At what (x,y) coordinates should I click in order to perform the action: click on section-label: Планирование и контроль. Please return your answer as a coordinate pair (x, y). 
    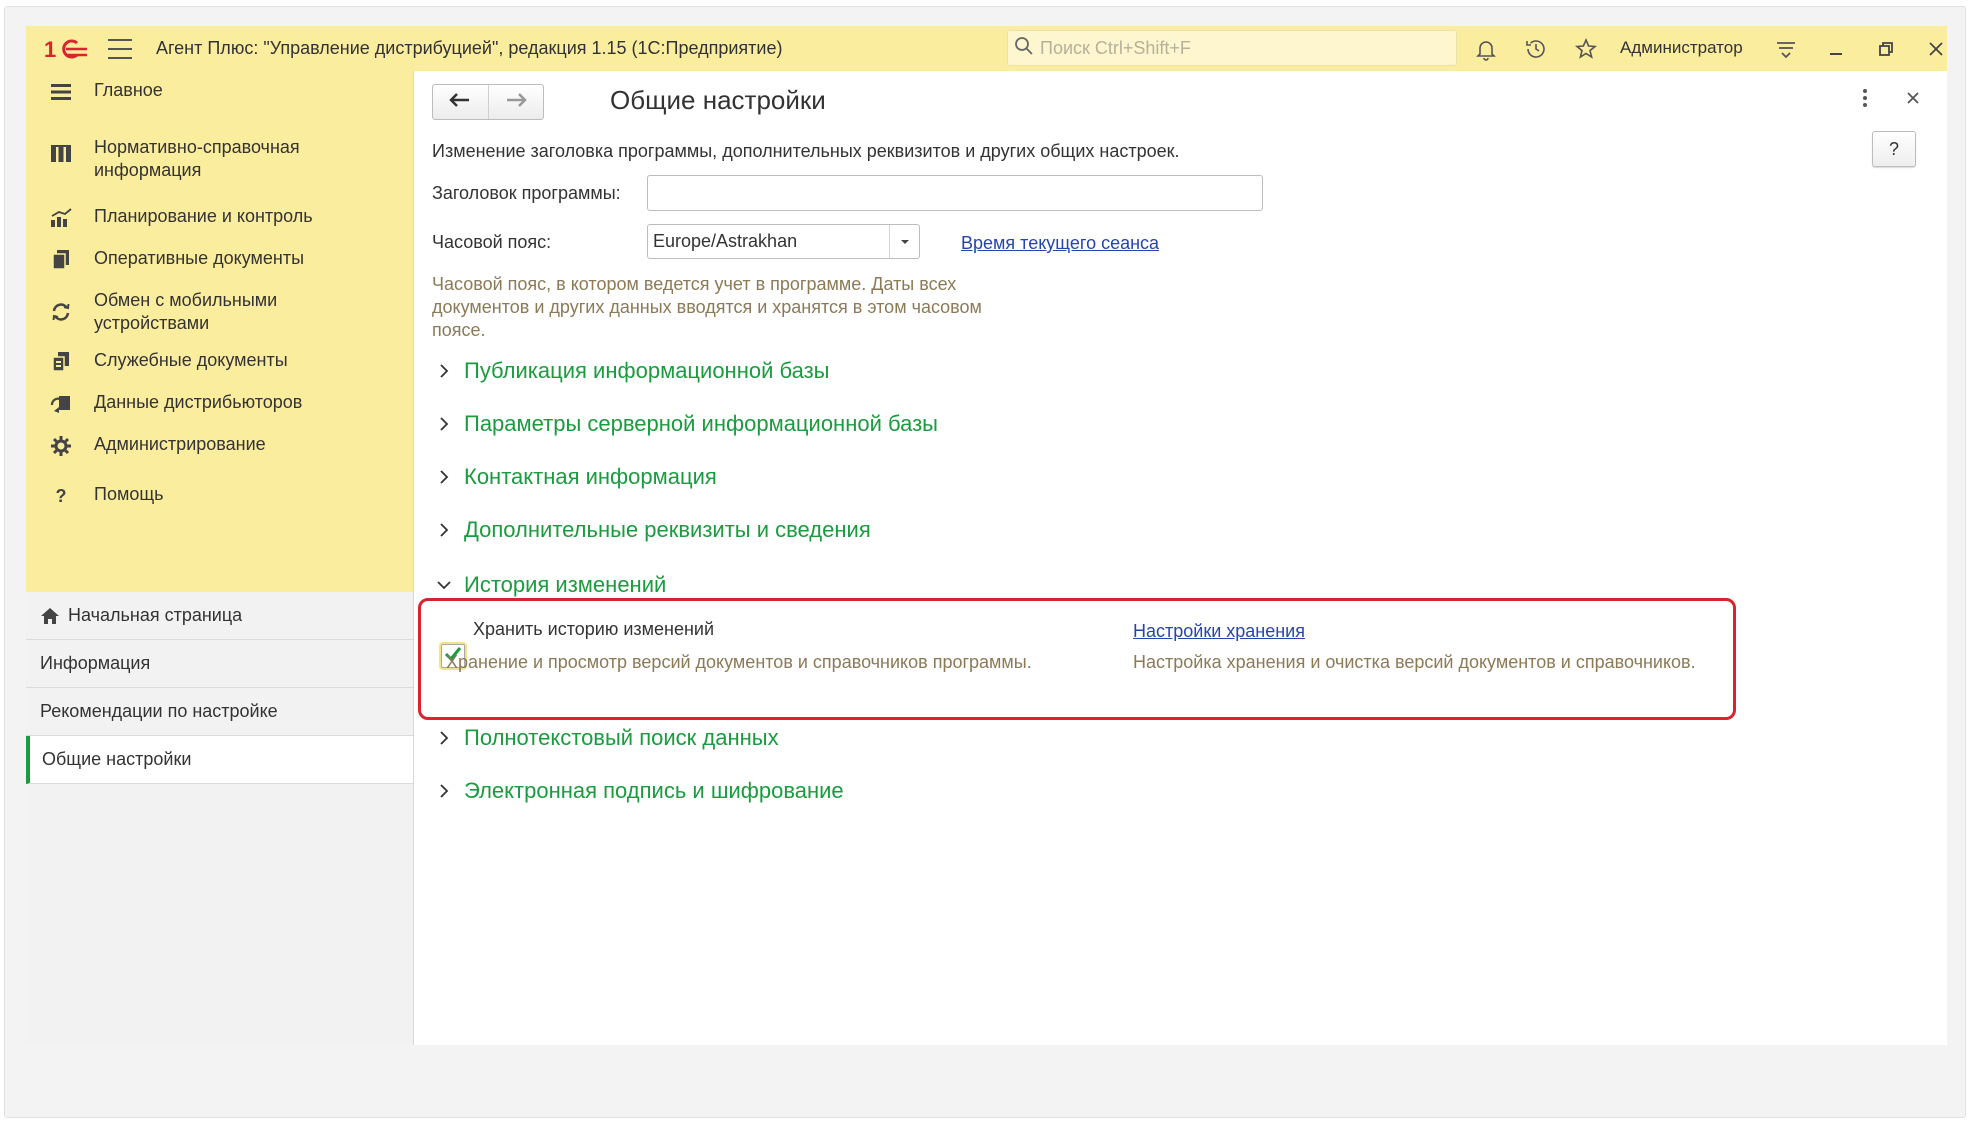
    Looking at the image, I should click on (203, 216).